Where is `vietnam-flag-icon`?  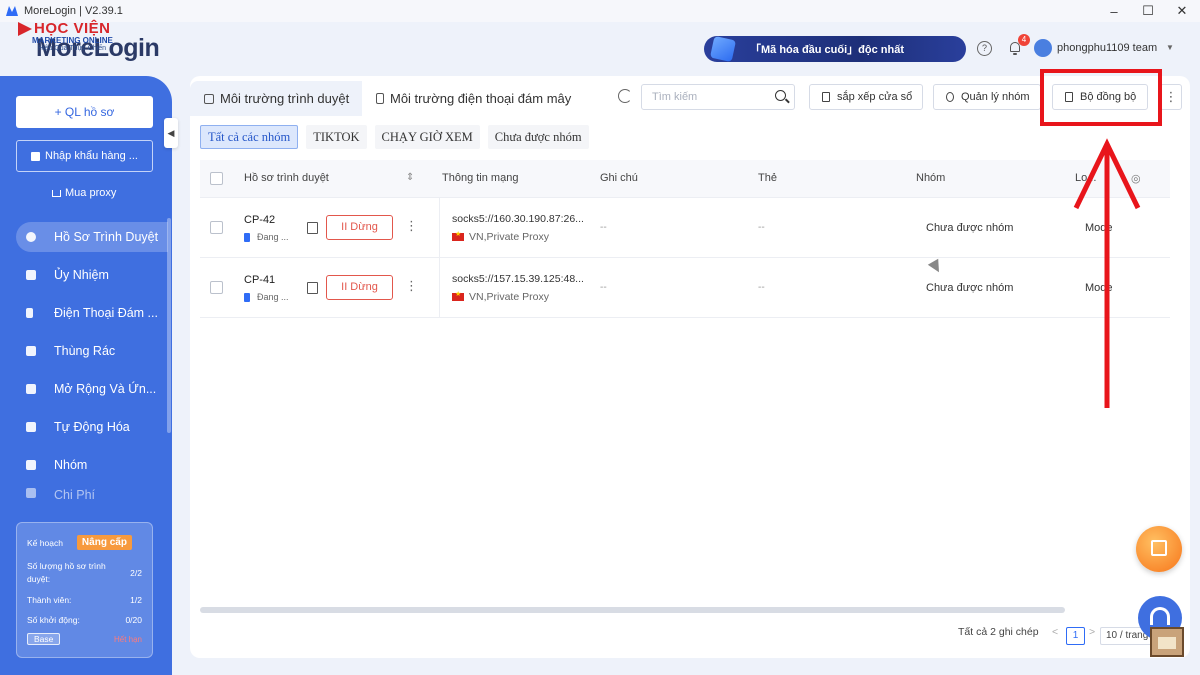 vietnam-flag-icon is located at coordinates (458, 295).